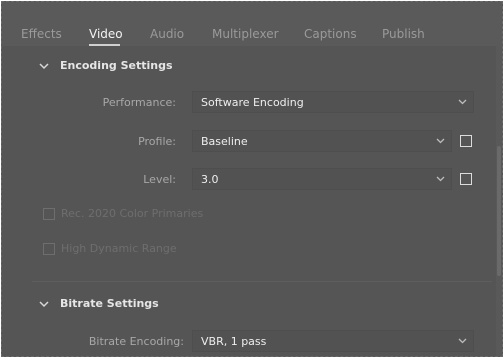 Image resolution: width=503 pixels, height=357 pixels. Describe the element at coordinates (167, 34) in the screenshot. I see `tab-audio: Audio` at that location.